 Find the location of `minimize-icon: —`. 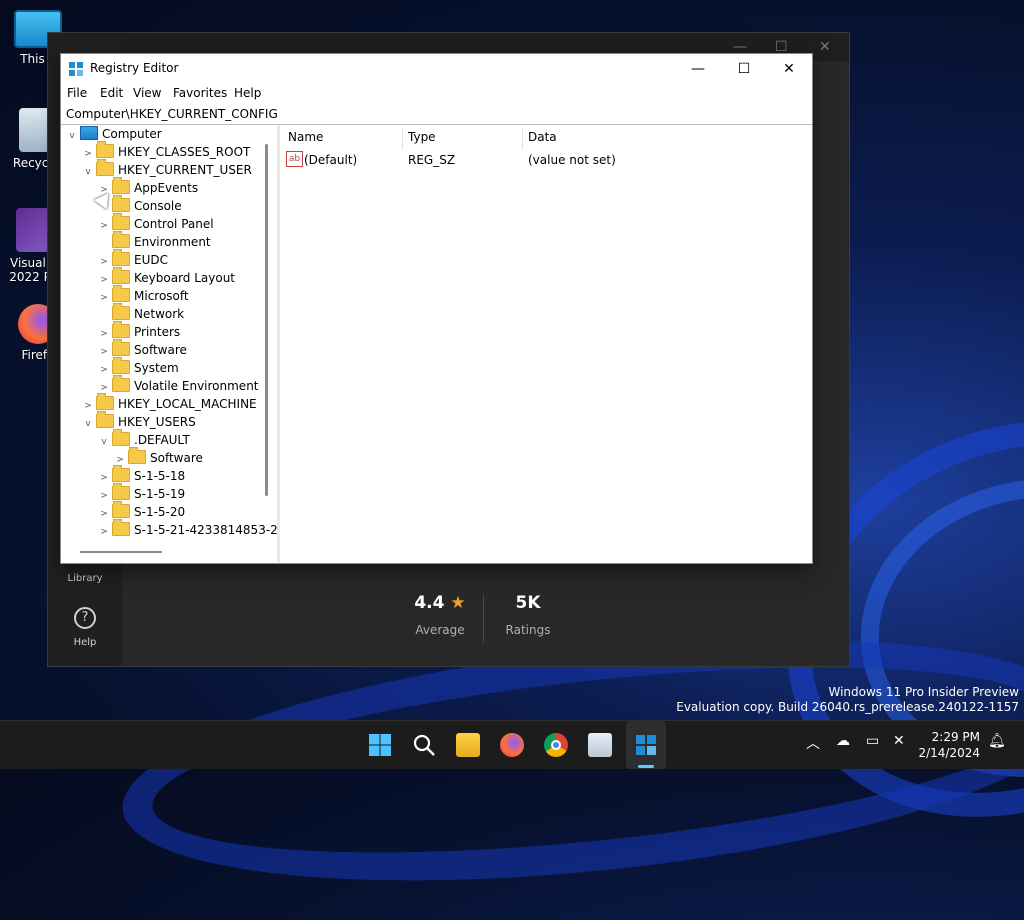

minimize-icon: — is located at coordinates (698, 69).